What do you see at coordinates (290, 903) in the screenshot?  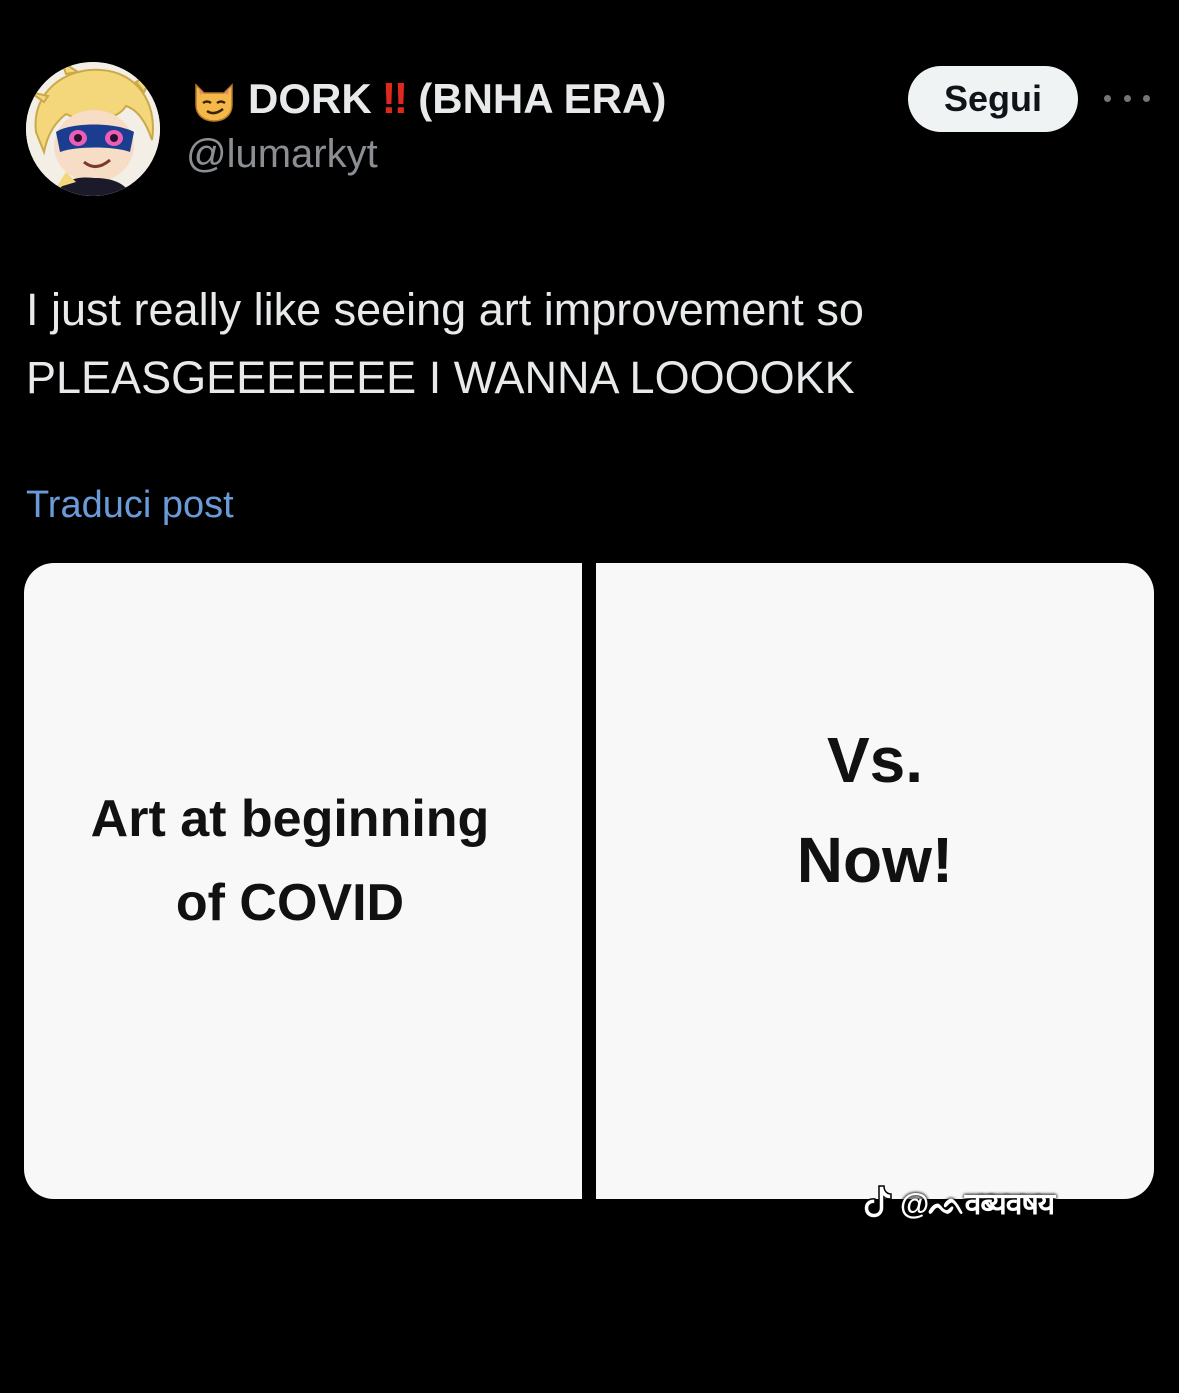 I see `left-caption-line-2: of COVID` at bounding box center [290, 903].